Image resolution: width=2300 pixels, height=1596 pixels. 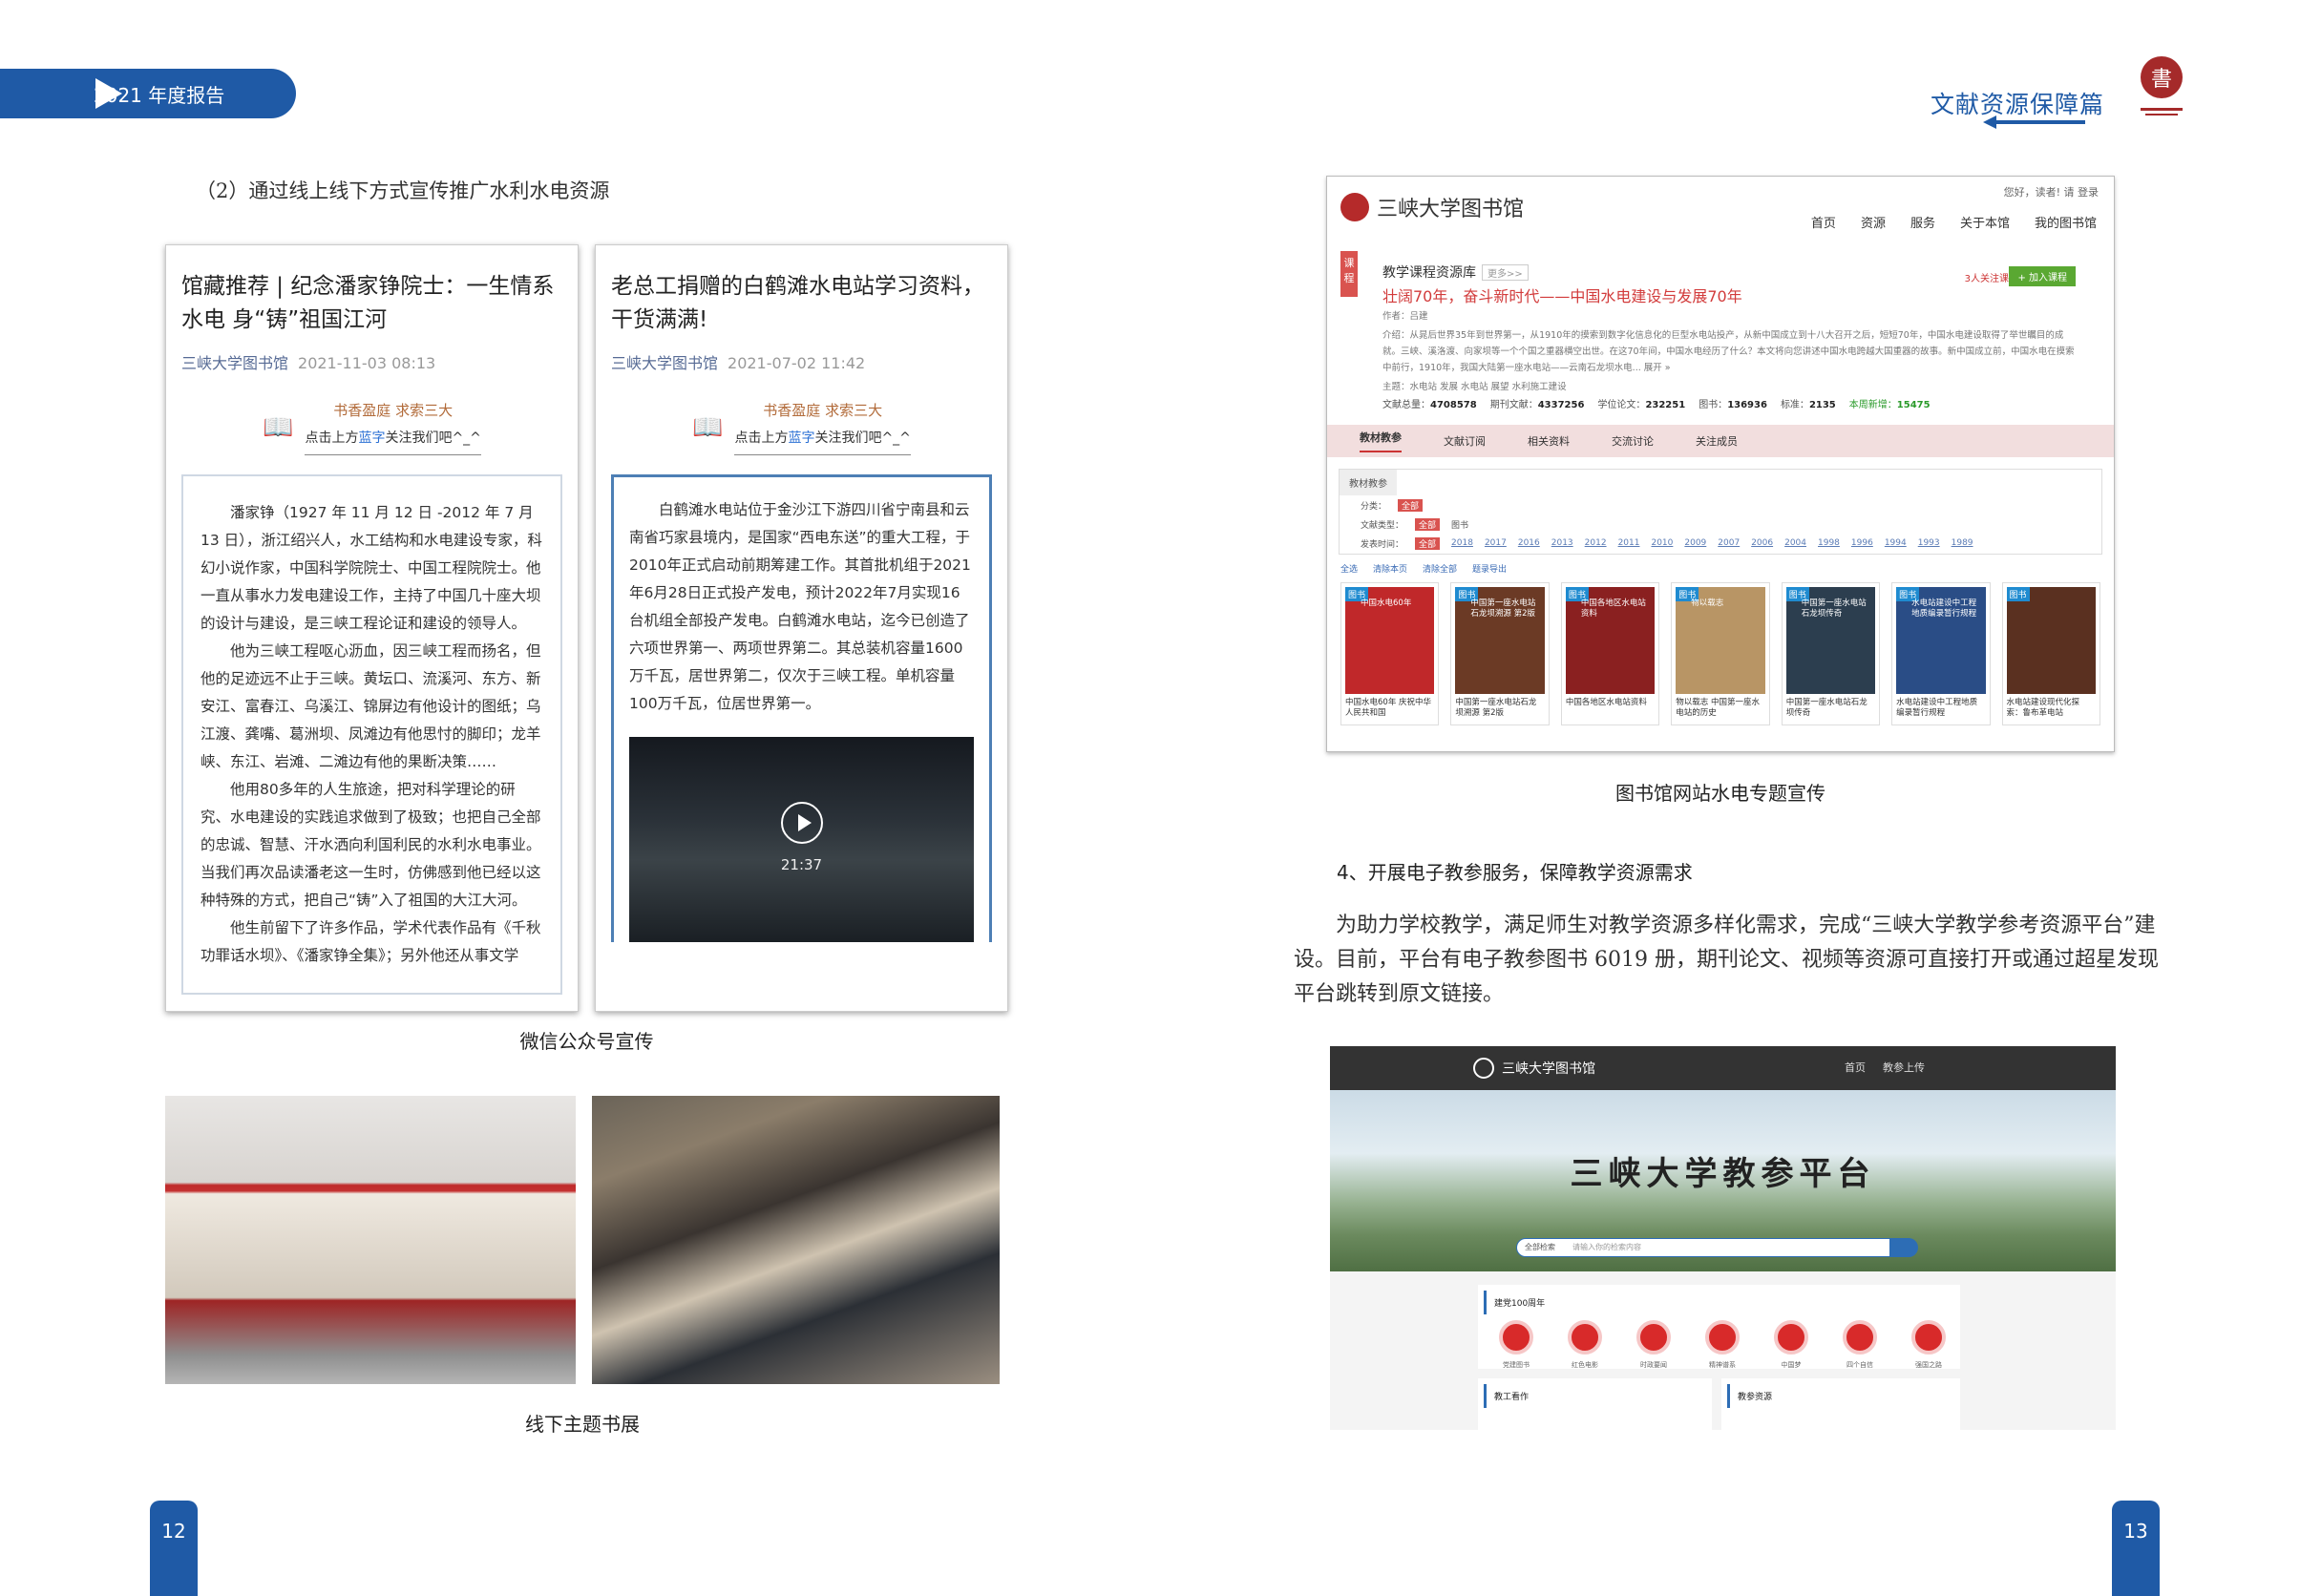 What do you see at coordinates (1904, 1068) in the screenshot?
I see `edu-nav-upload: 教参上传` at bounding box center [1904, 1068].